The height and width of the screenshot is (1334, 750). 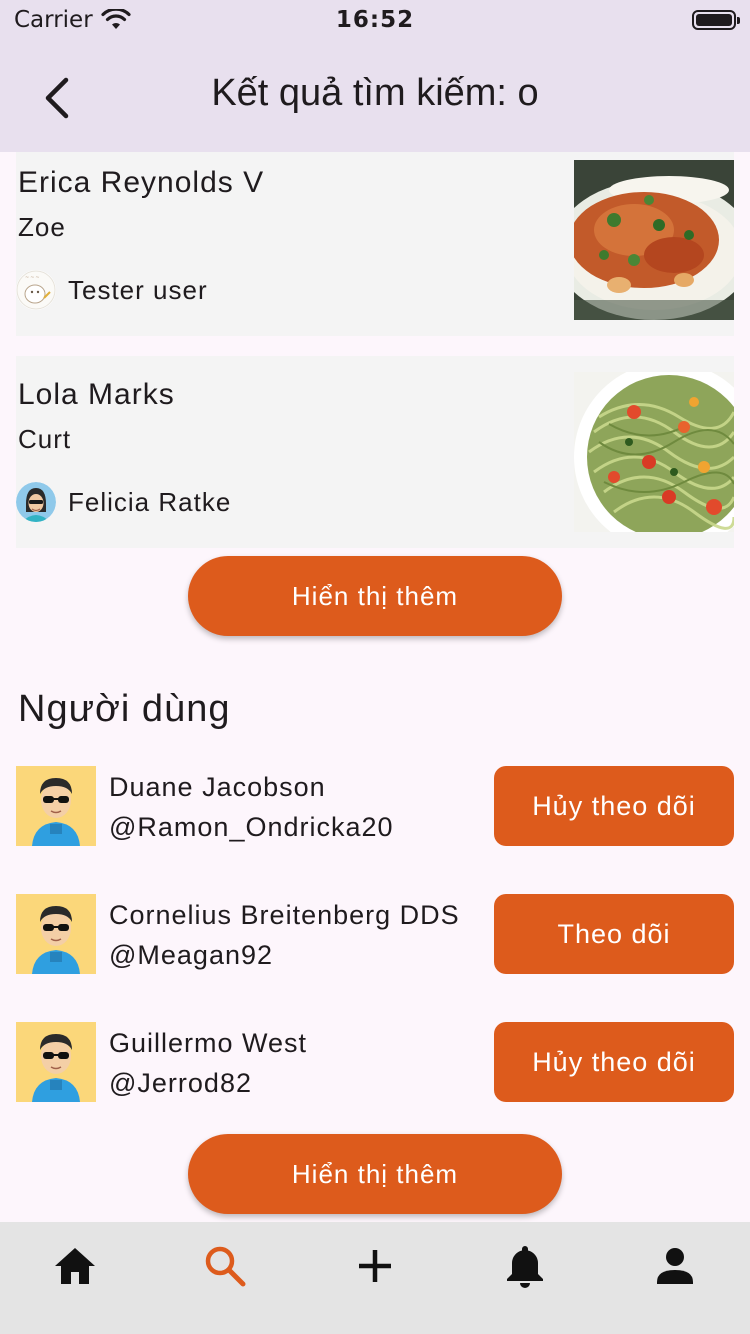 What do you see at coordinates (96, 394) in the screenshot?
I see `recipe-name: Lola Marks` at bounding box center [96, 394].